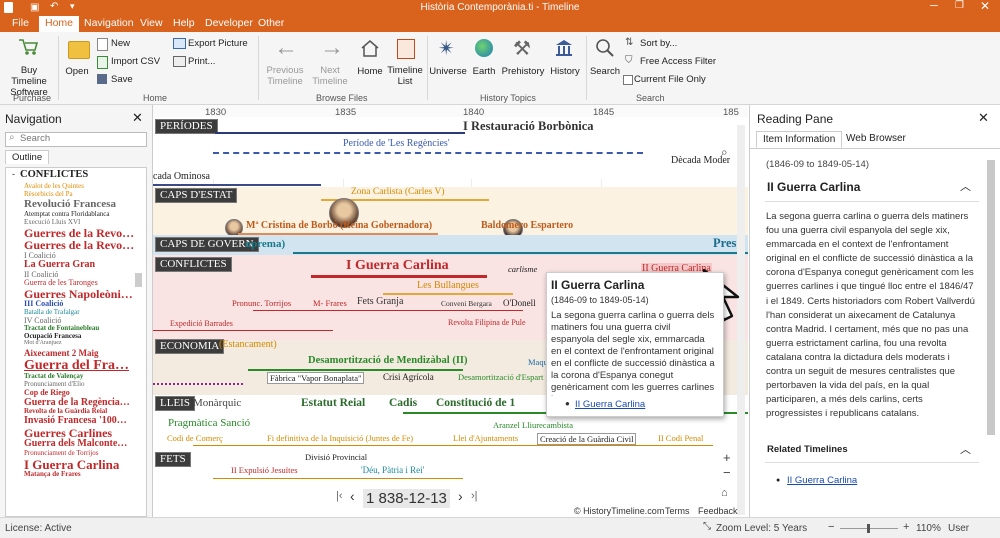 The height and width of the screenshot is (538, 1000). What do you see at coordinates (265, 244) in the screenshot?
I see `event-suprema: uprema)` at bounding box center [265, 244].